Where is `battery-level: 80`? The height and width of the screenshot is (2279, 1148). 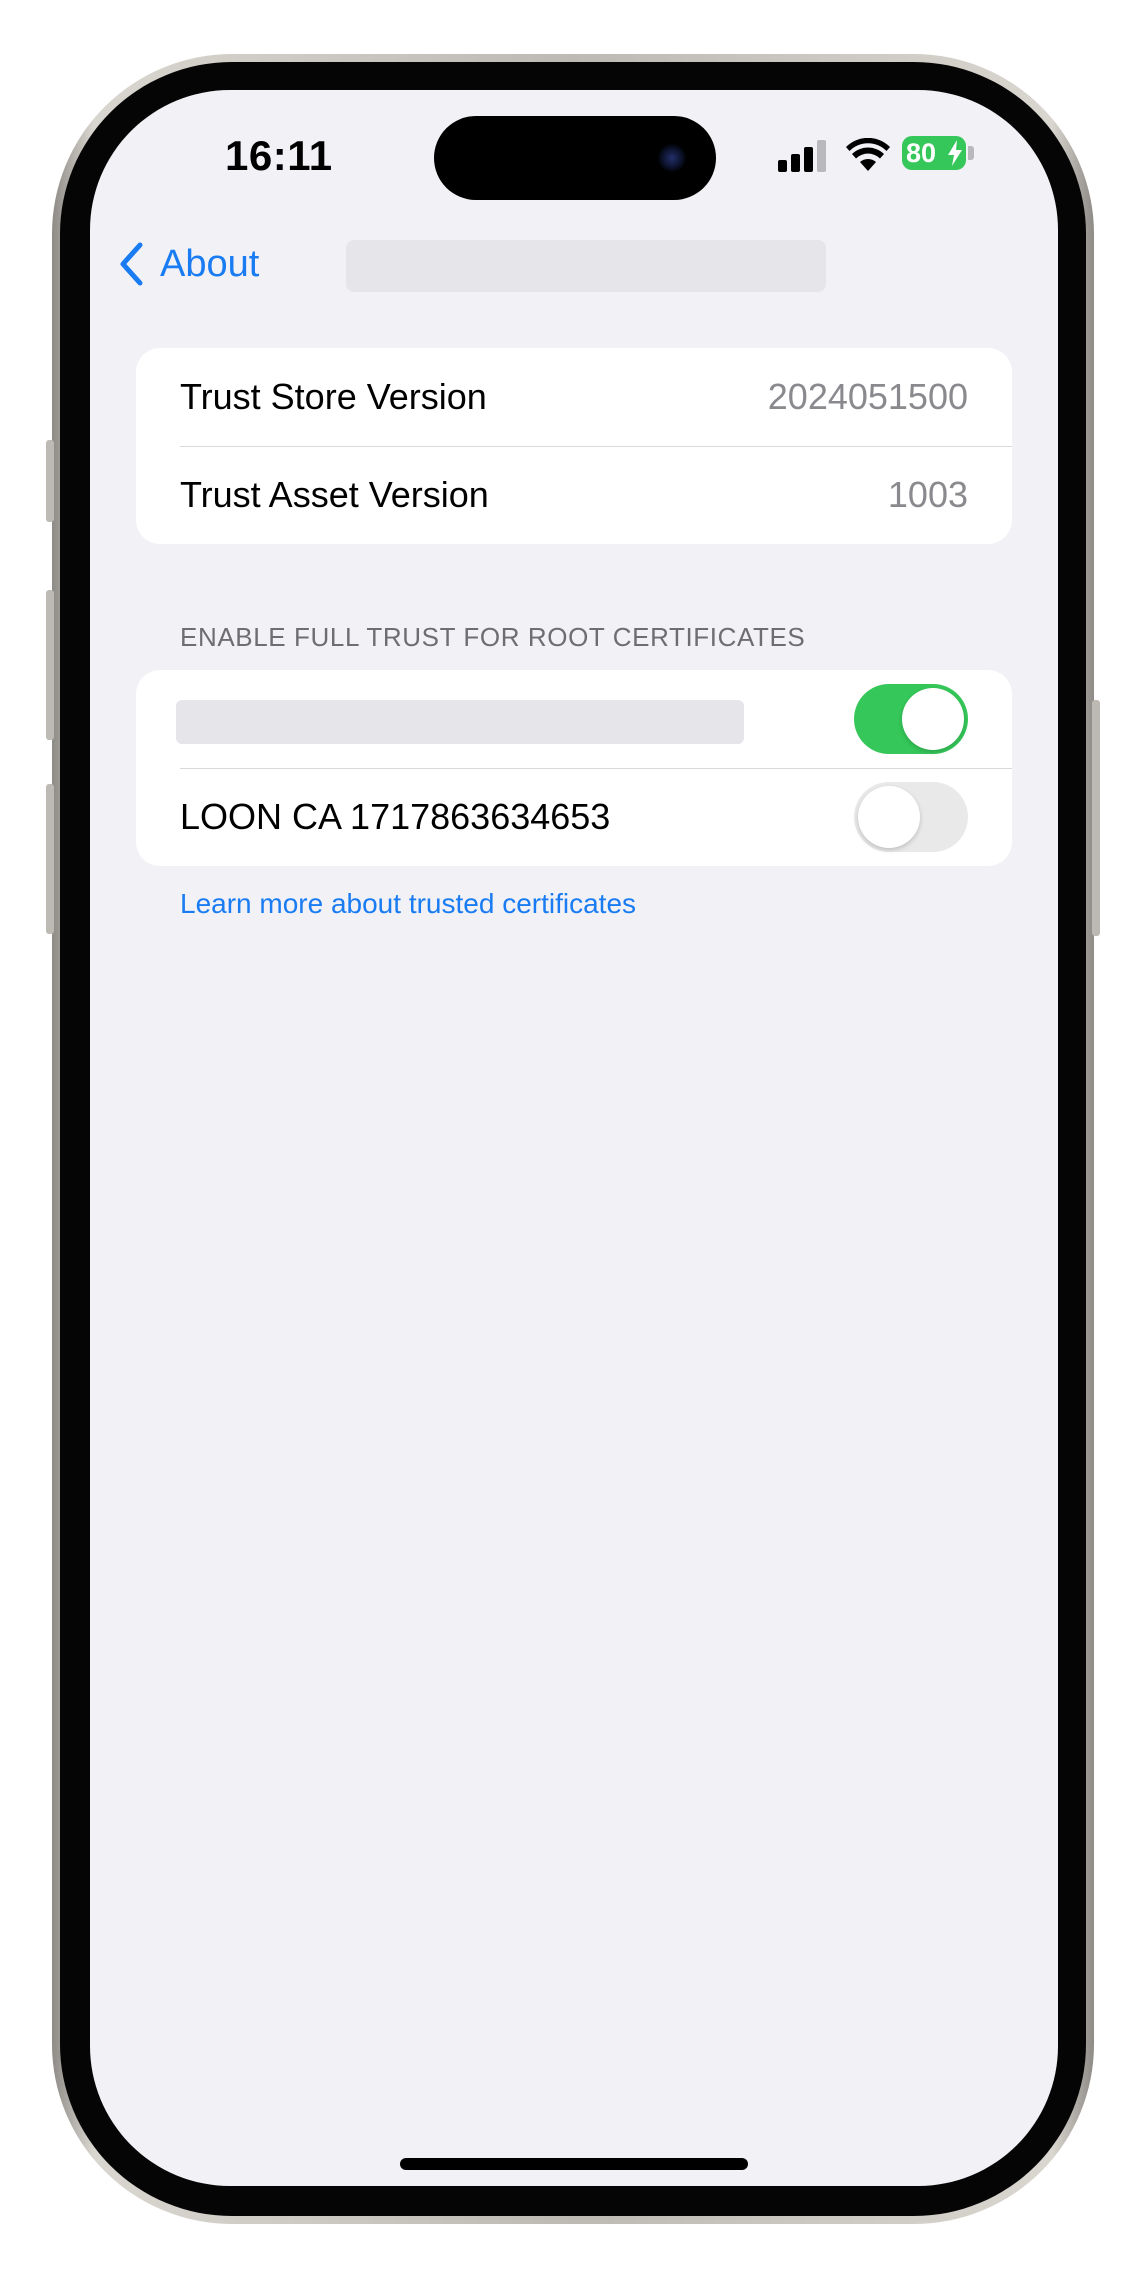
battery-level: 80 is located at coordinates (921, 153).